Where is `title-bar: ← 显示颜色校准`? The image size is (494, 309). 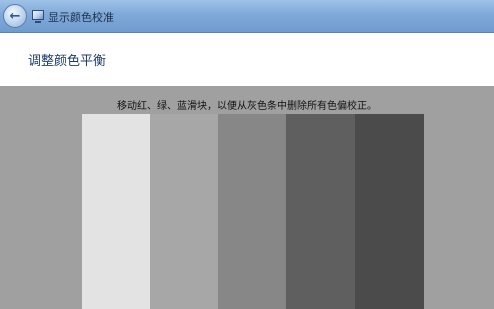
title-bar: ← 显示颜色校准 is located at coordinates (247, 16).